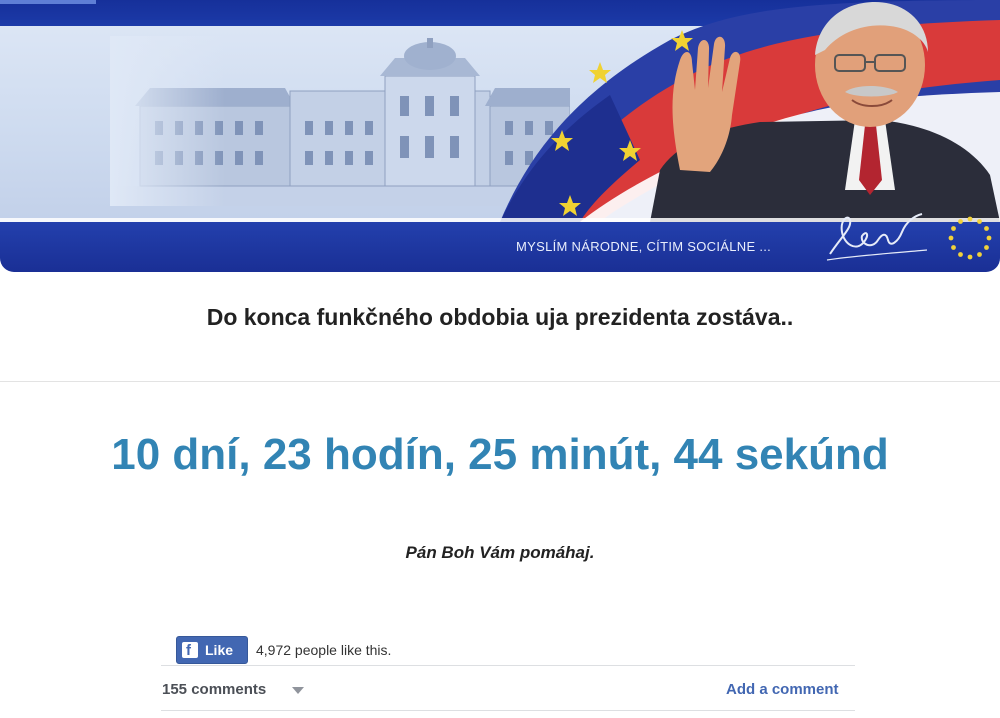  What do you see at coordinates (219, 650) in the screenshot?
I see `like-button-label: Like` at bounding box center [219, 650].